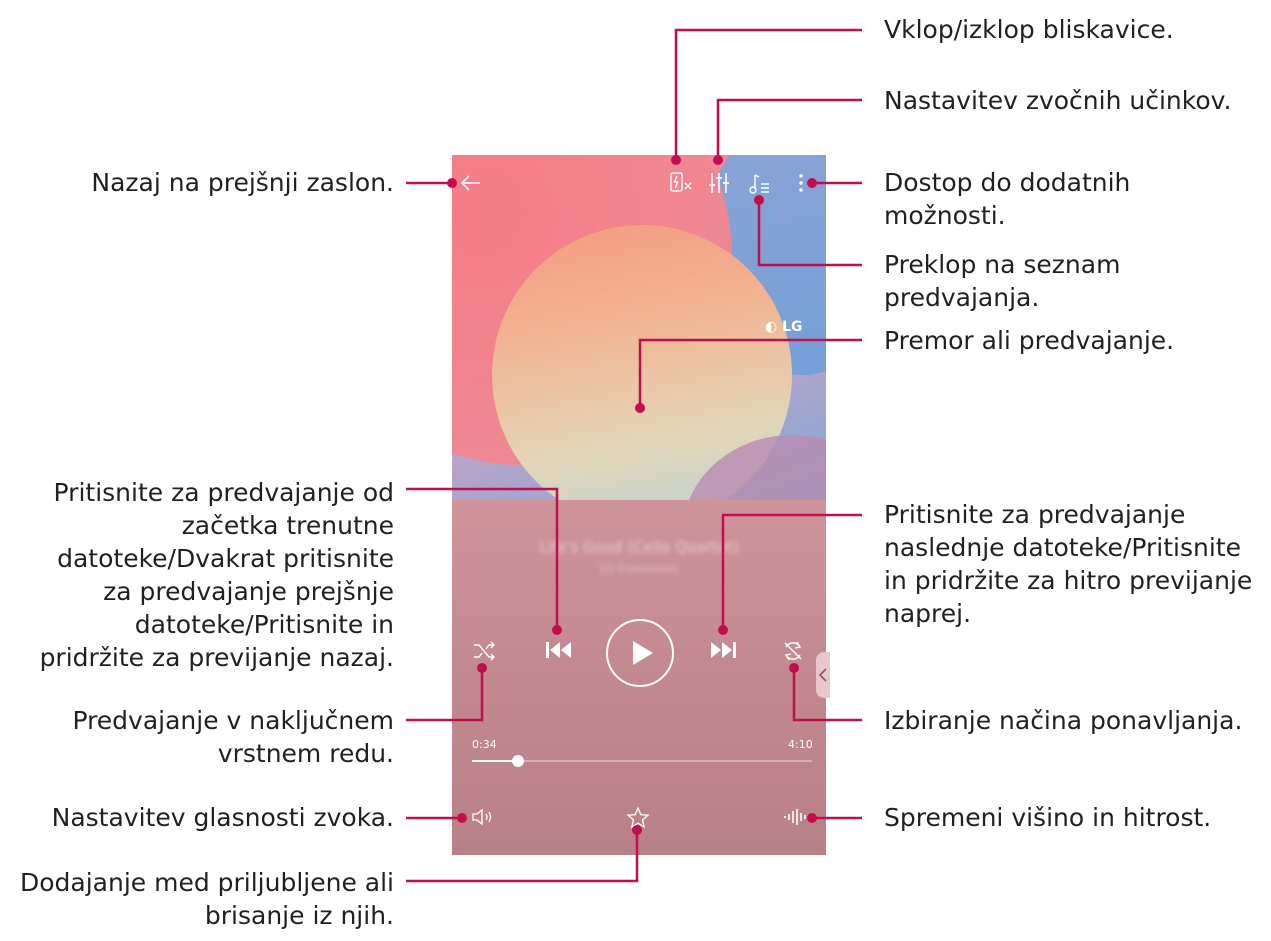 Image resolution: width=1271 pixels, height=941 pixels. What do you see at coordinates (1007, 182) in the screenshot?
I see `label-more-options-line1: Dostop do dodatnih` at bounding box center [1007, 182].